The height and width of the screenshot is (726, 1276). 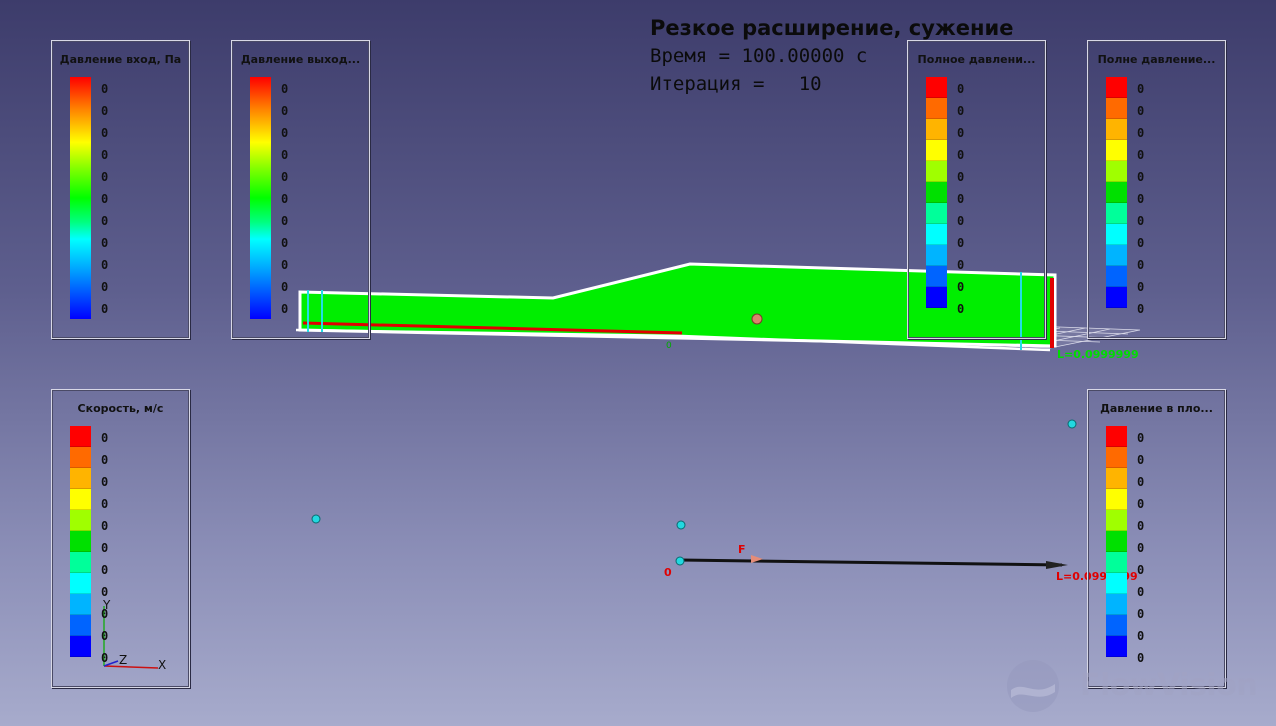 I want to click on legend-outlet-pressure: Давление выход... 0 0 0 0 0 0 0 0 0 0 0, so click(x=300, y=189).